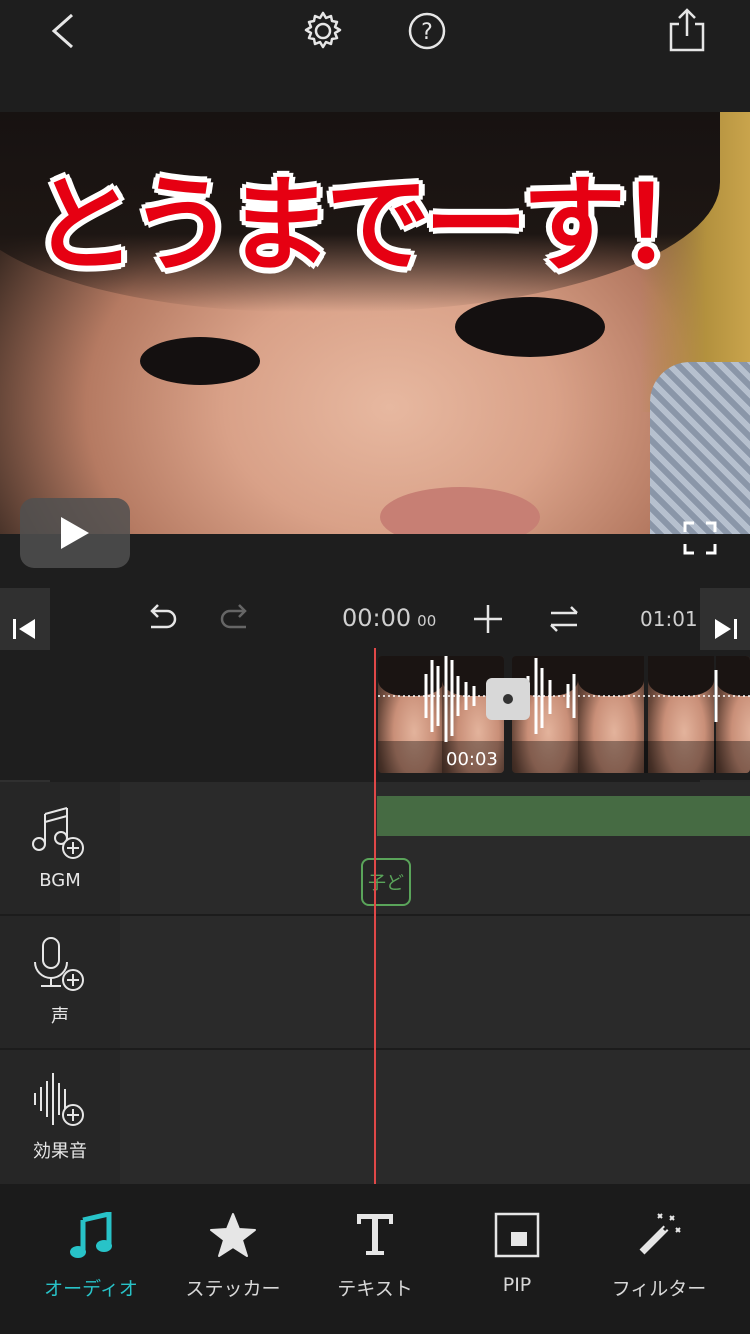 This screenshot has width=750, height=1334. I want to click on microphone-add-icon, so click(59, 964).